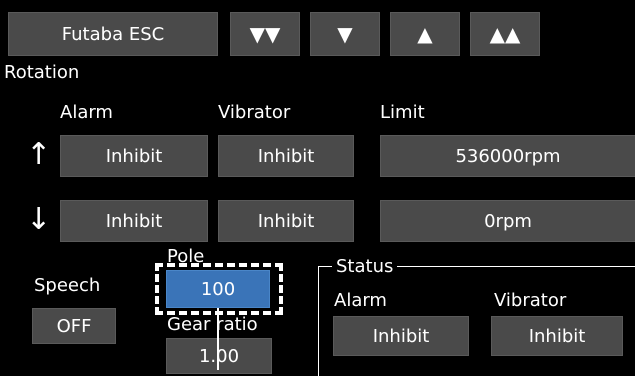 This screenshot has height=376, width=635. What do you see at coordinates (507, 156) in the screenshot?
I see `up-limit-button: 536000rpm` at bounding box center [507, 156].